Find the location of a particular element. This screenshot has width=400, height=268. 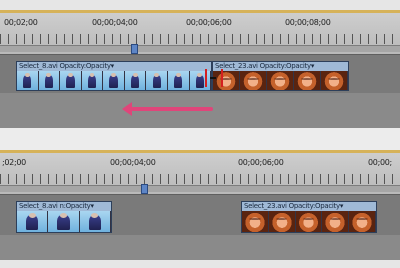

ripple-edit-cursor-icon is located at coordinates (214, 78).